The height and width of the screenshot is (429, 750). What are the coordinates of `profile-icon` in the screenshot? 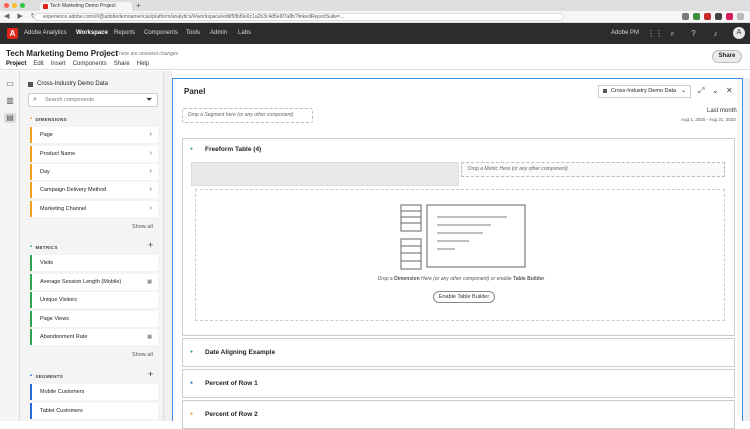 It's located at (740, 16).